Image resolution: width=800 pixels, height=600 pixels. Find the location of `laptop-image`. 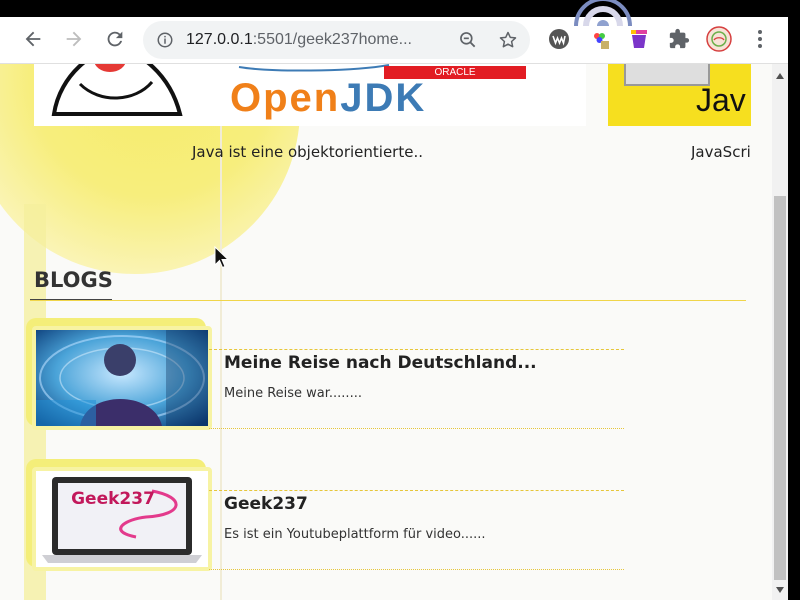

laptop-image is located at coordinates (122, 519).